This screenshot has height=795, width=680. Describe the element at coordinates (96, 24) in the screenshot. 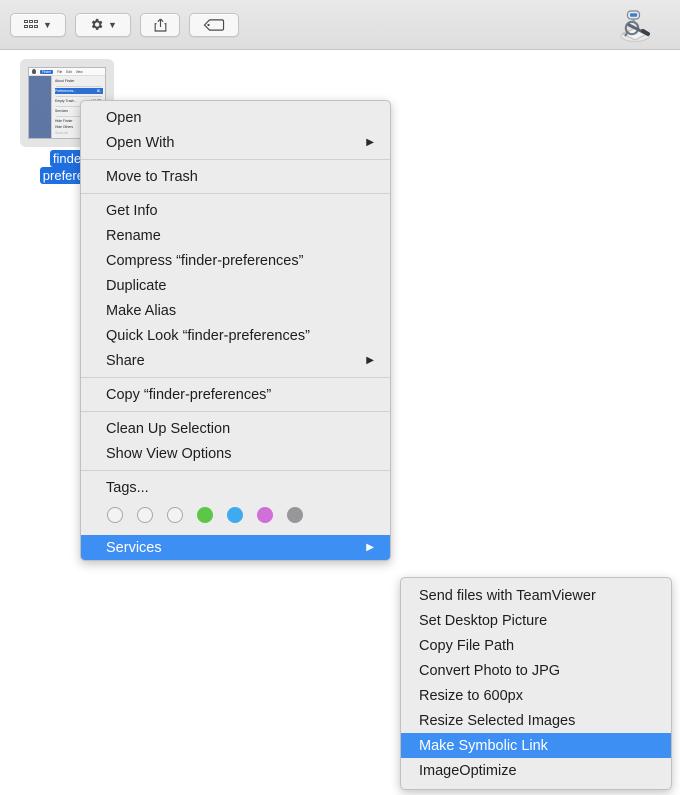

I see `gear-icon` at that location.